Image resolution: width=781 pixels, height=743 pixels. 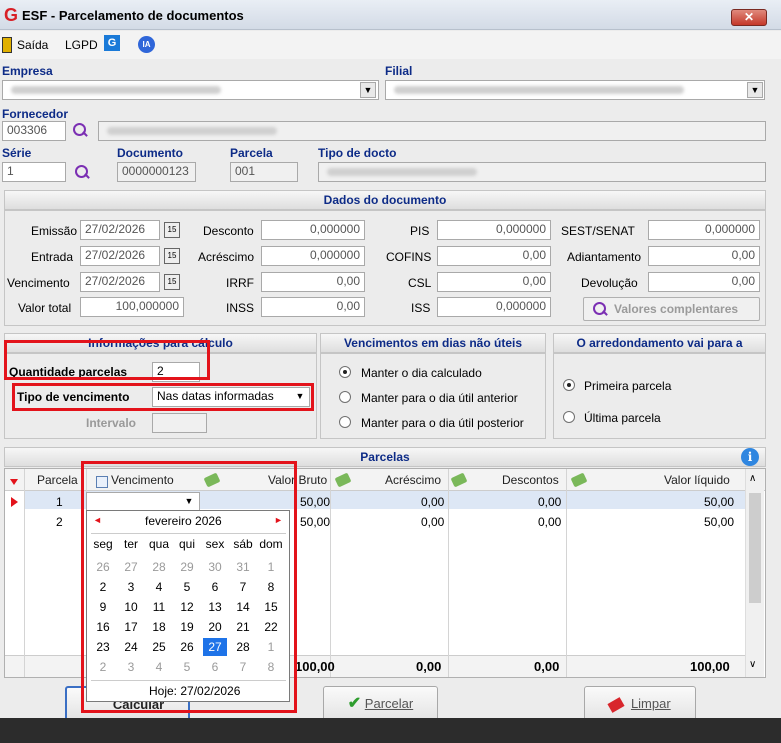 I want to click on vertical-scrollbar: ∧ ∨, so click(x=754, y=573).